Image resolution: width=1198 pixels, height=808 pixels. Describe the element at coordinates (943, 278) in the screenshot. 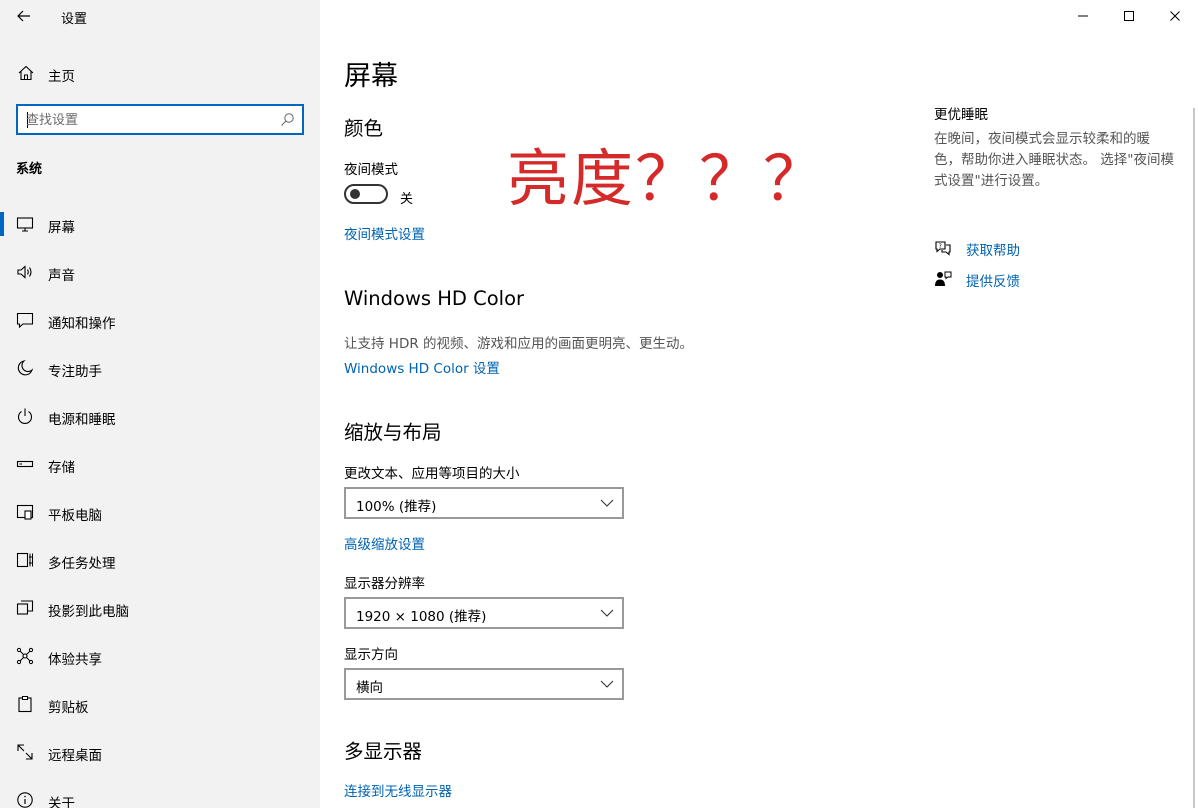

I see `feedback-person-icon` at that location.